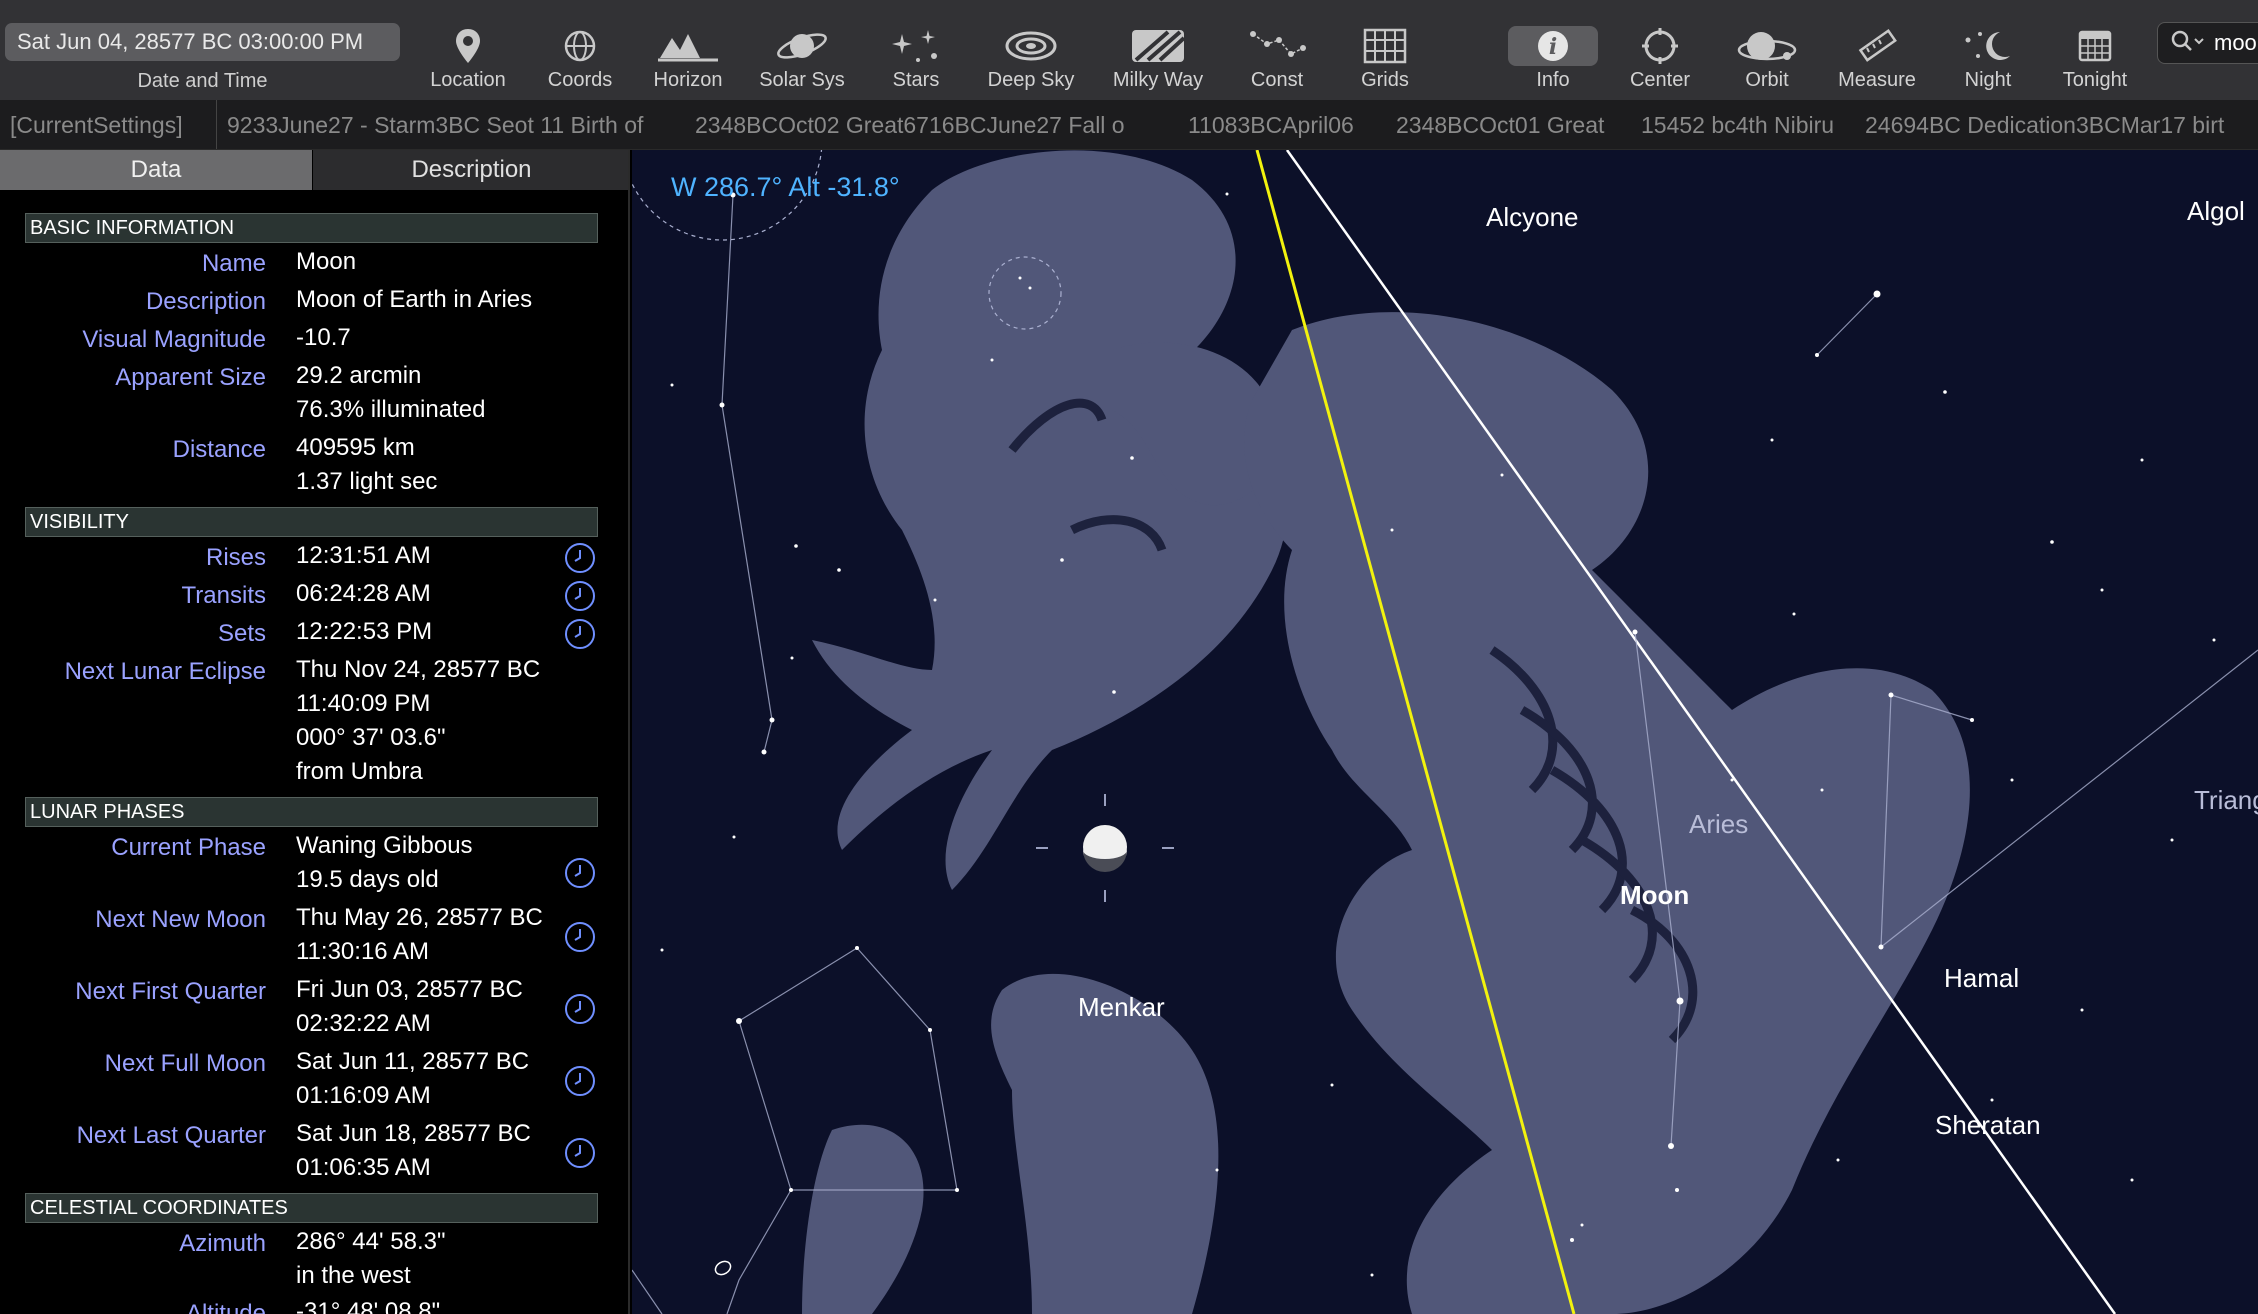  What do you see at coordinates (311, 812) in the screenshot?
I see `section-lunar-phases: LUNAR PHASES` at bounding box center [311, 812].